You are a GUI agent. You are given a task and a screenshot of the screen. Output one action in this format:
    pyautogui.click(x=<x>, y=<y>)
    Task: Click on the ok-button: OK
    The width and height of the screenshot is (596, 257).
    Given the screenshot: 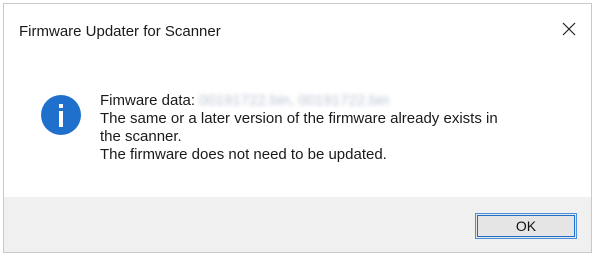 What is the action you would take?
    pyautogui.click(x=526, y=226)
    